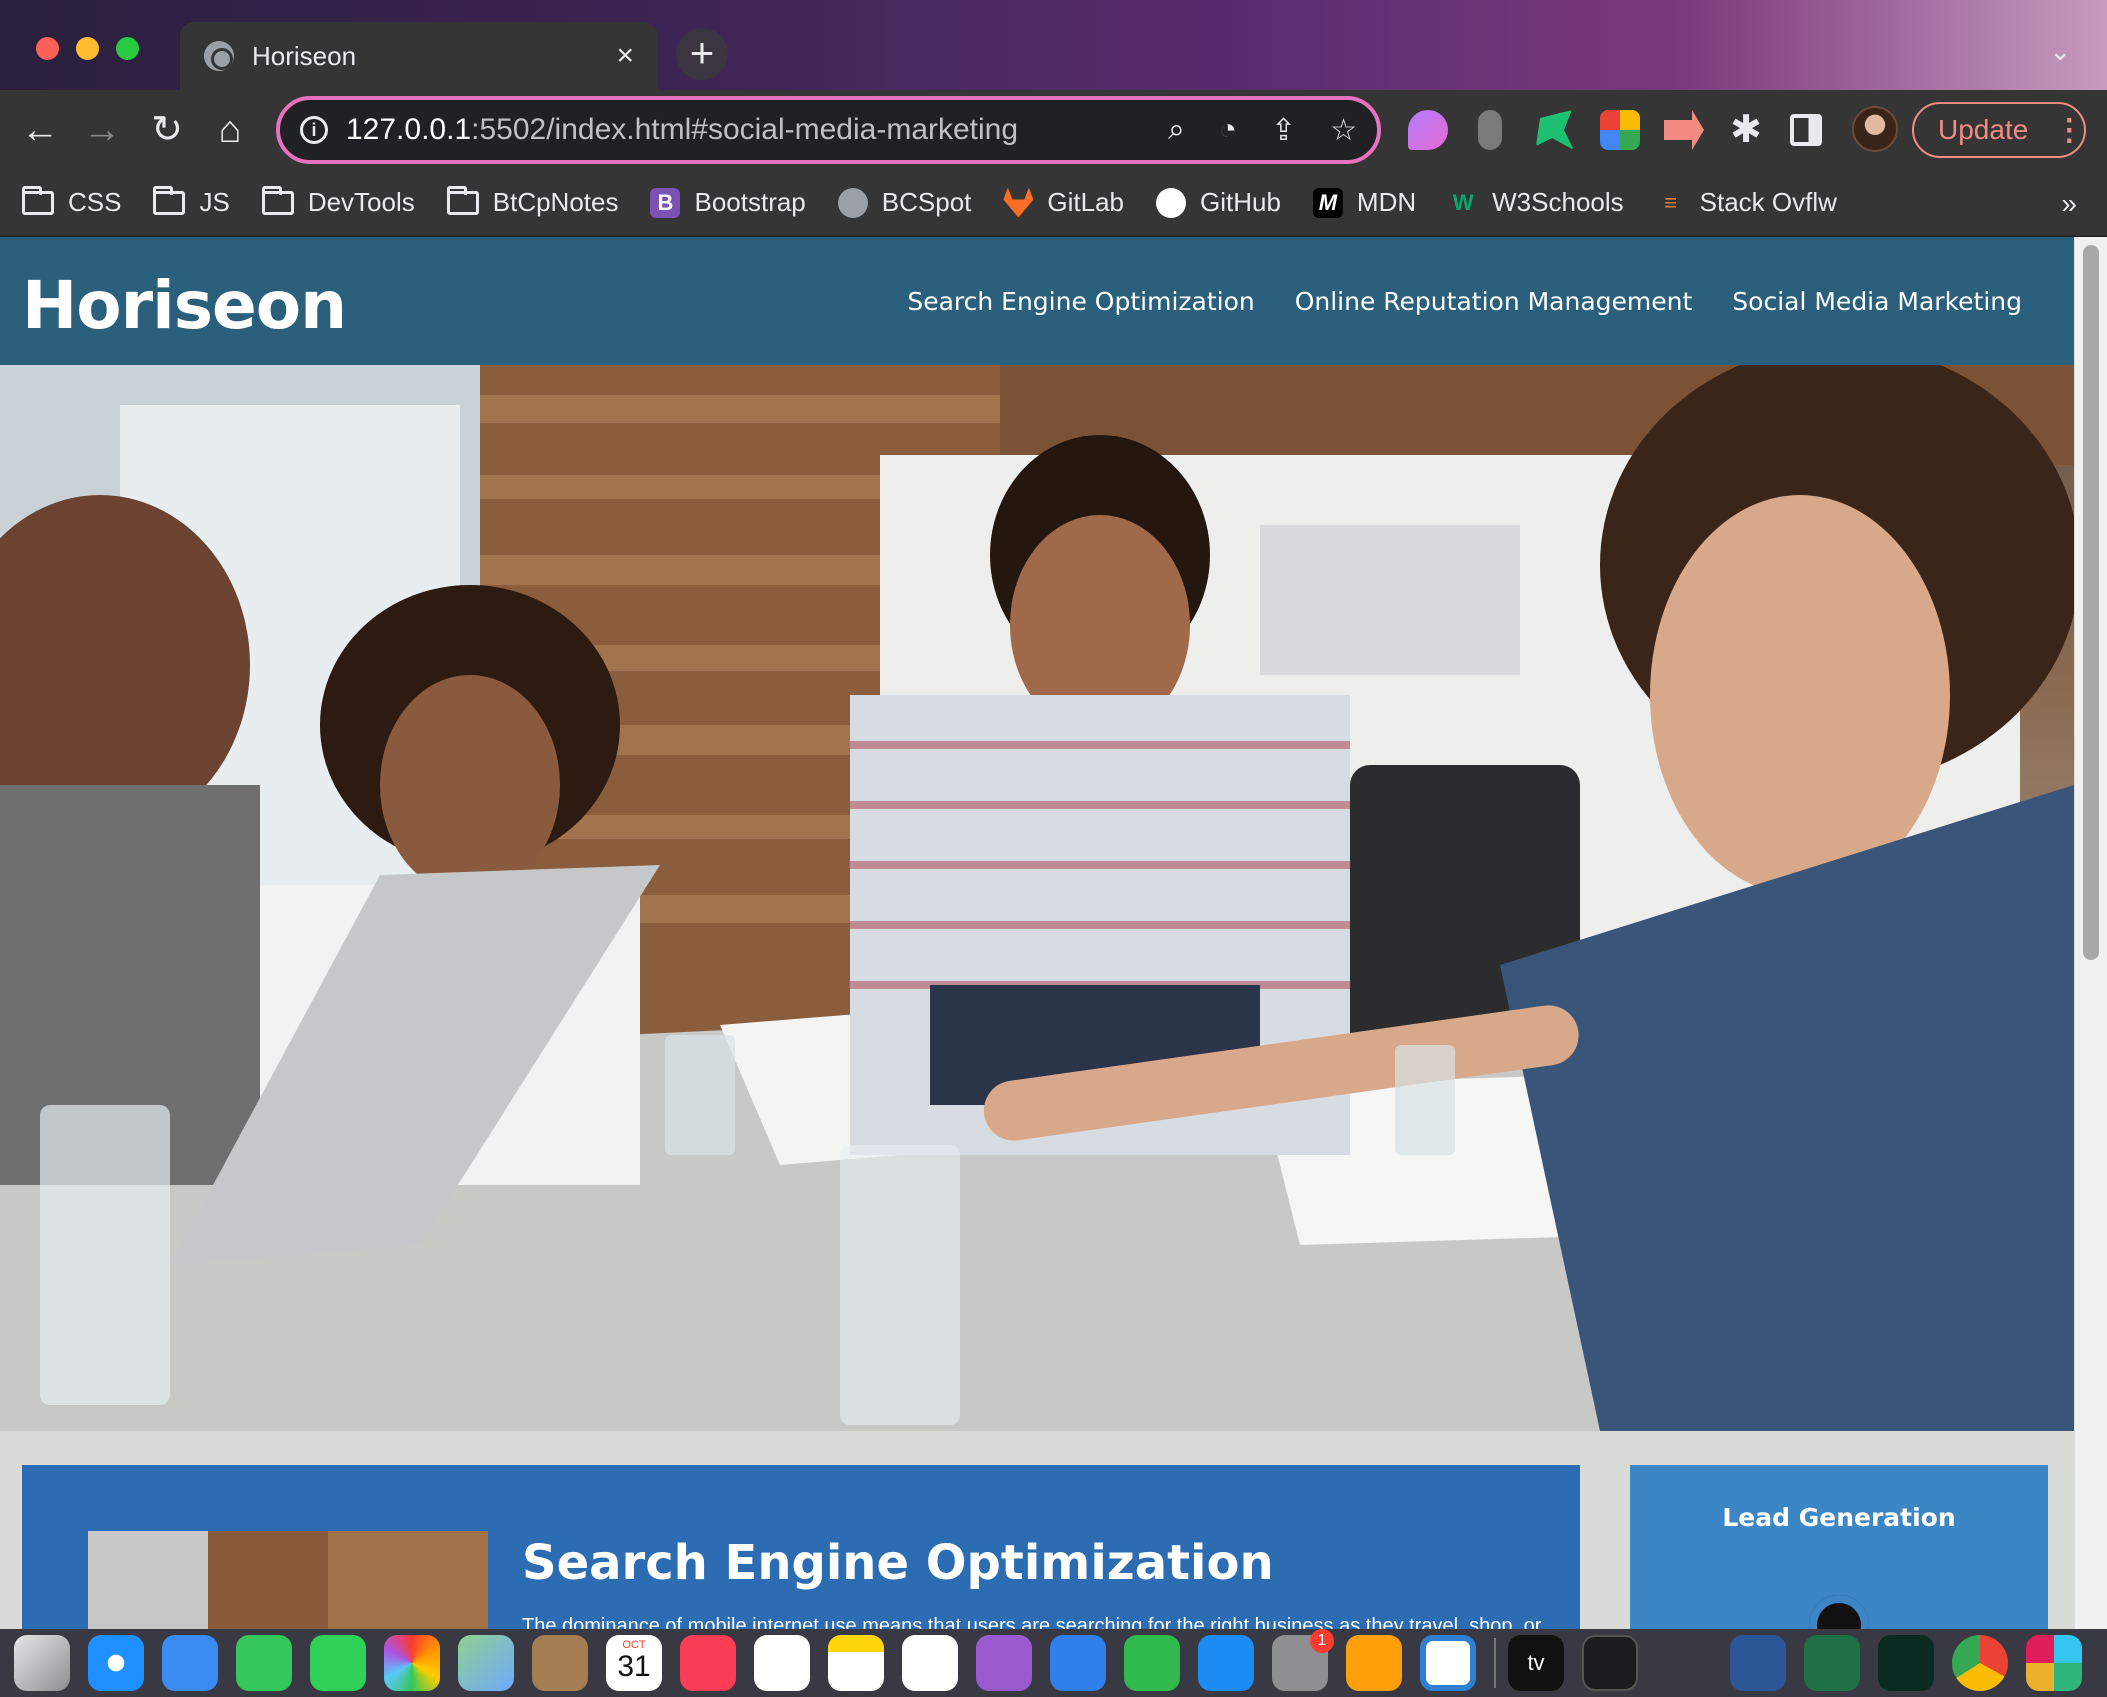  Describe the element at coordinates (1343, 130) in the screenshot. I see `bookmark-star-icon: ☆` at that location.